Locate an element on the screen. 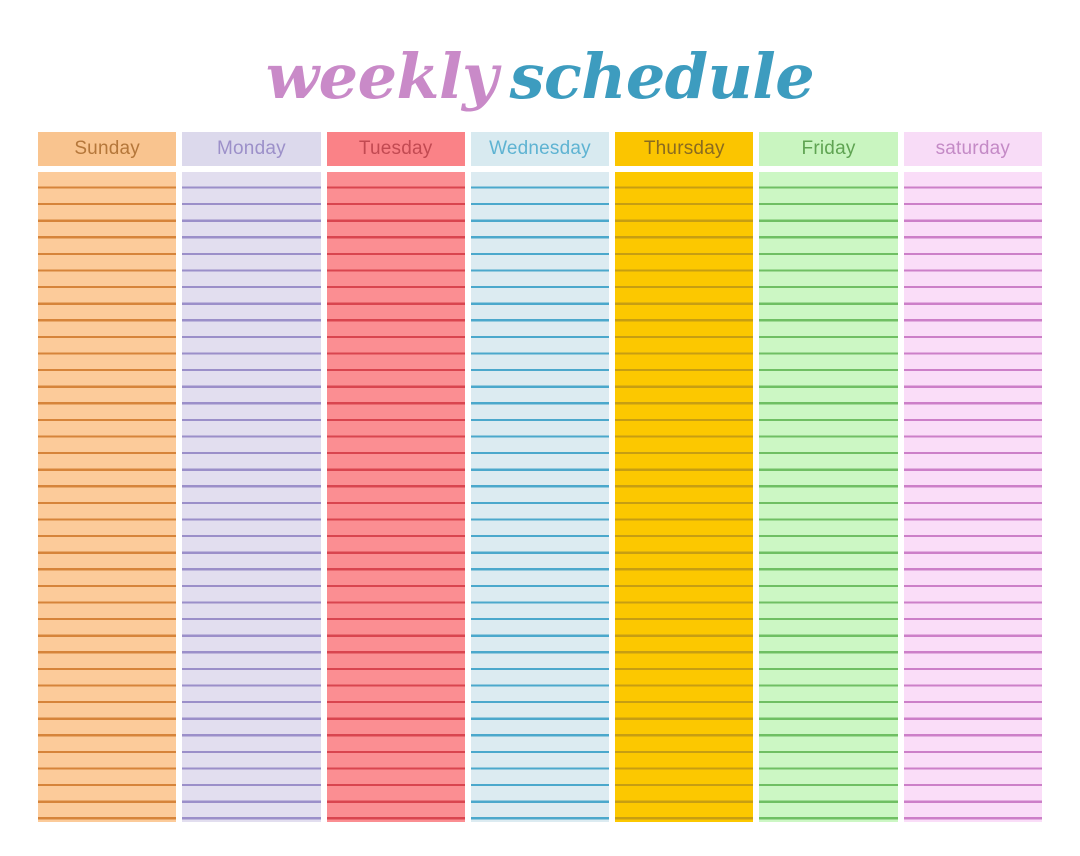 This screenshot has width=1080, height=856. day-column-saturday: saturday is located at coordinates (972, 477).